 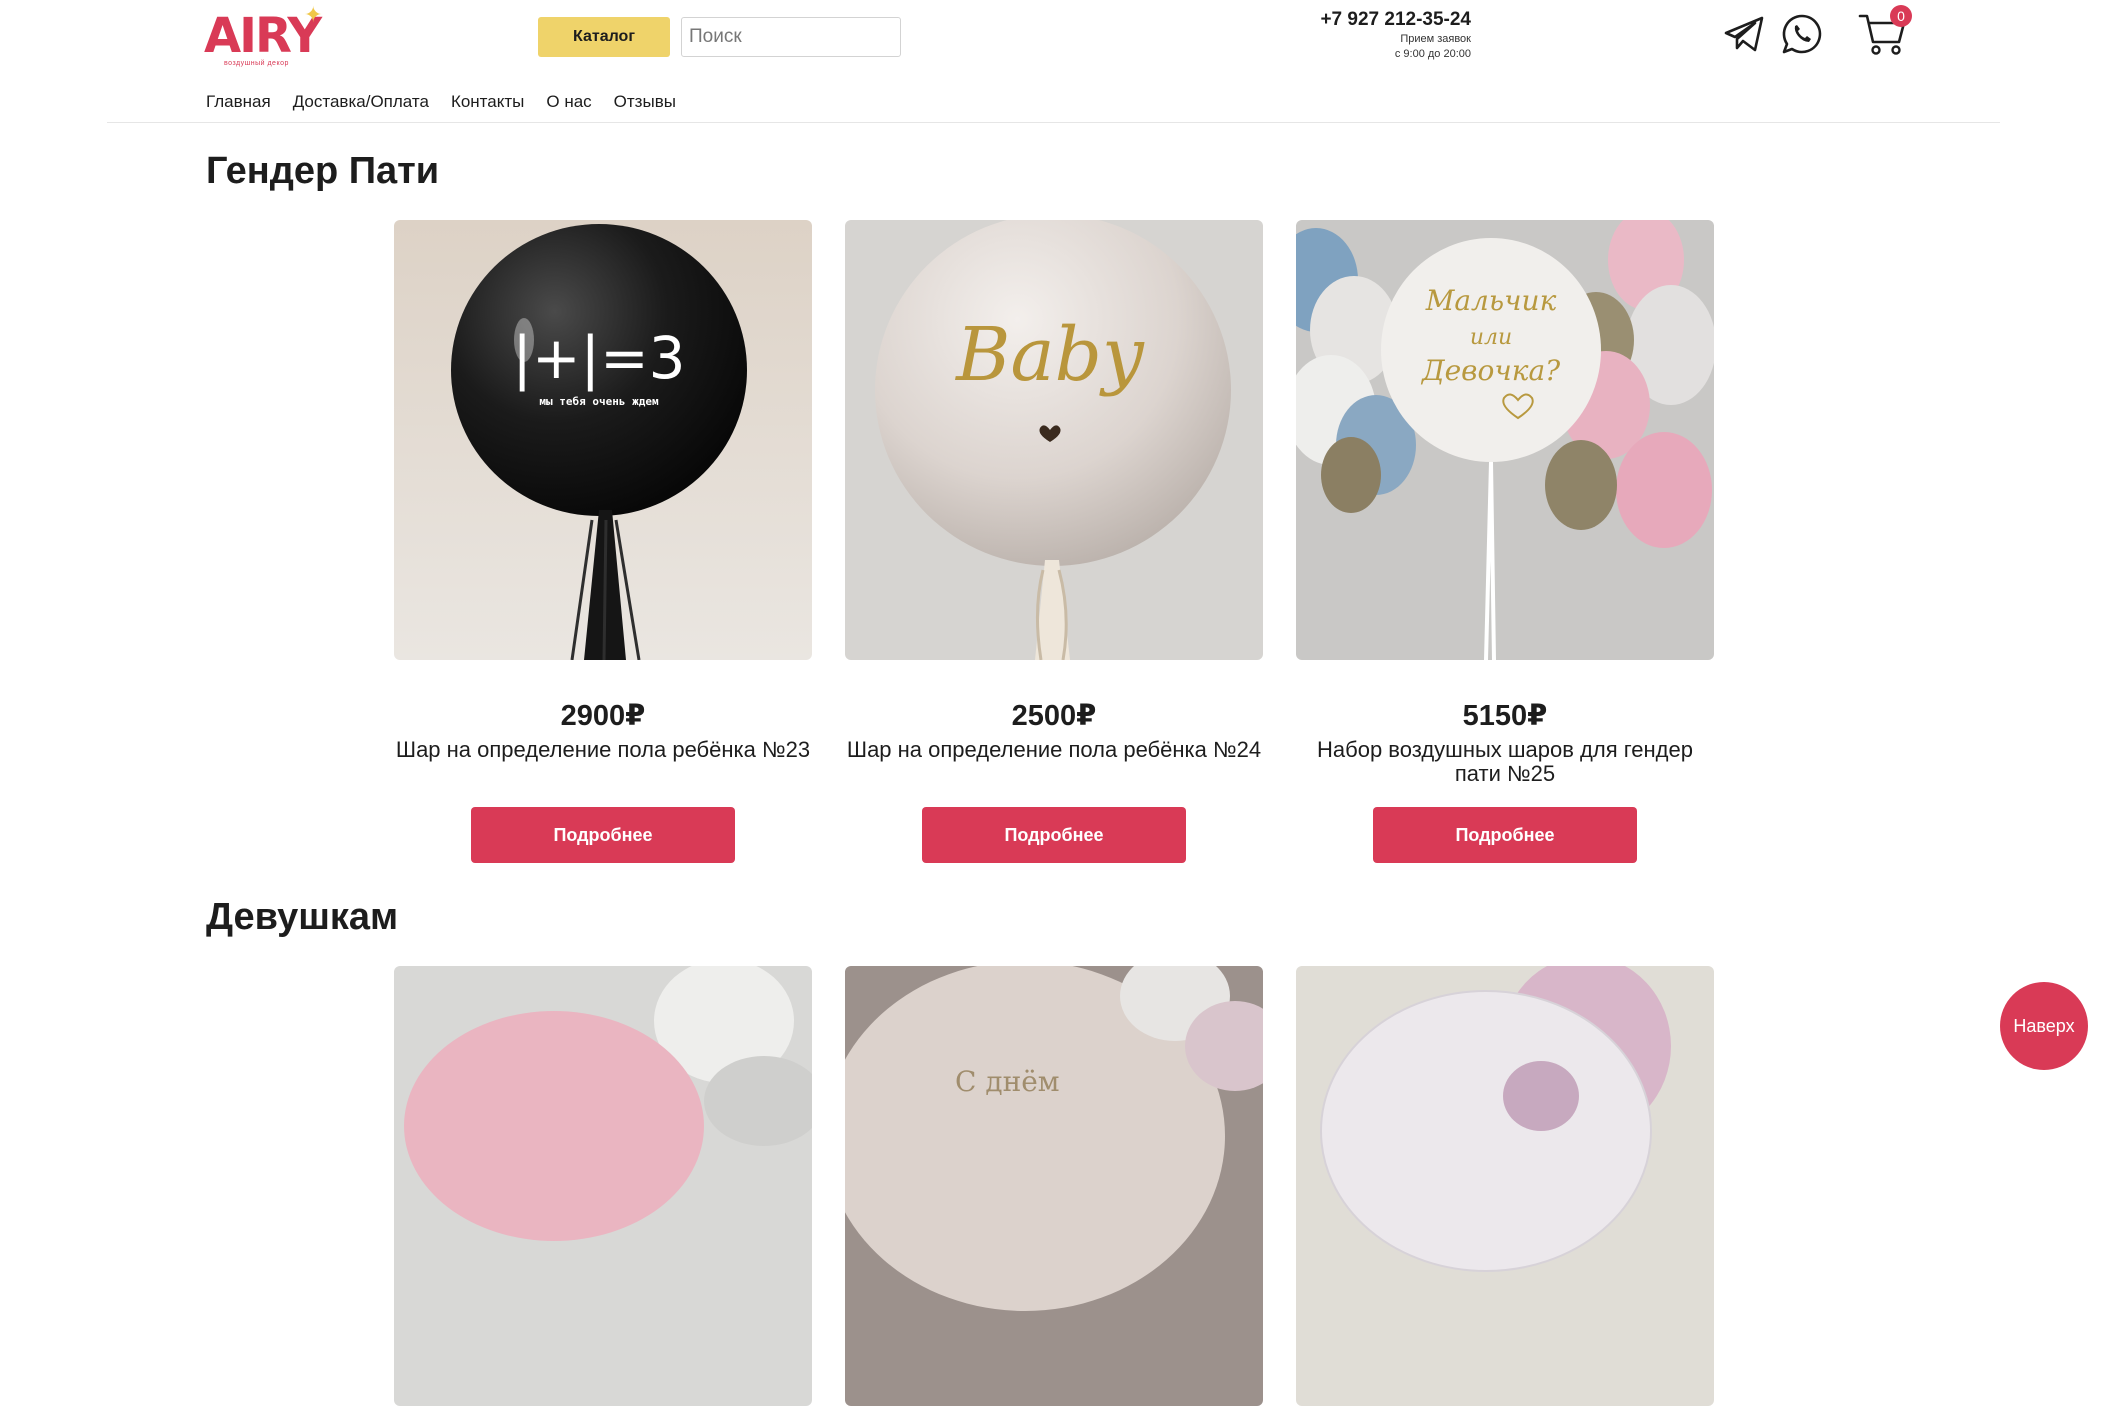 What do you see at coordinates (1491, 337) in the screenshot?
I see `balloon-text-line2: или` at bounding box center [1491, 337].